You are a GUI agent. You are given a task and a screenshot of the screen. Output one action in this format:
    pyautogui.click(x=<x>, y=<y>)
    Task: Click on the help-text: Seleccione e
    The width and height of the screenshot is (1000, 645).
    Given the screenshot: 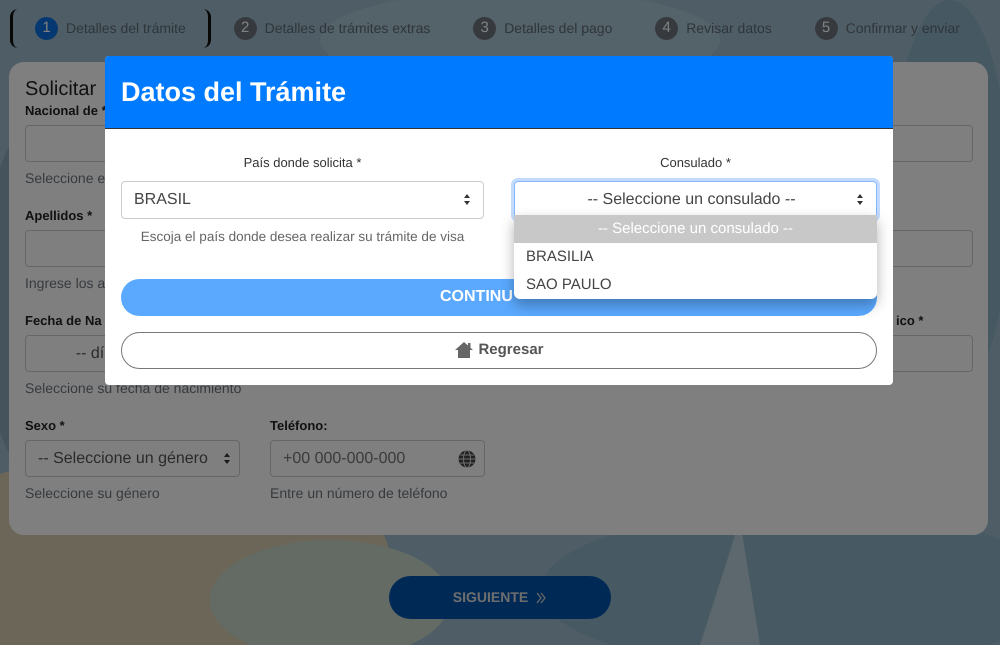 What is the action you would take?
    pyautogui.click(x=65, y=178)
    